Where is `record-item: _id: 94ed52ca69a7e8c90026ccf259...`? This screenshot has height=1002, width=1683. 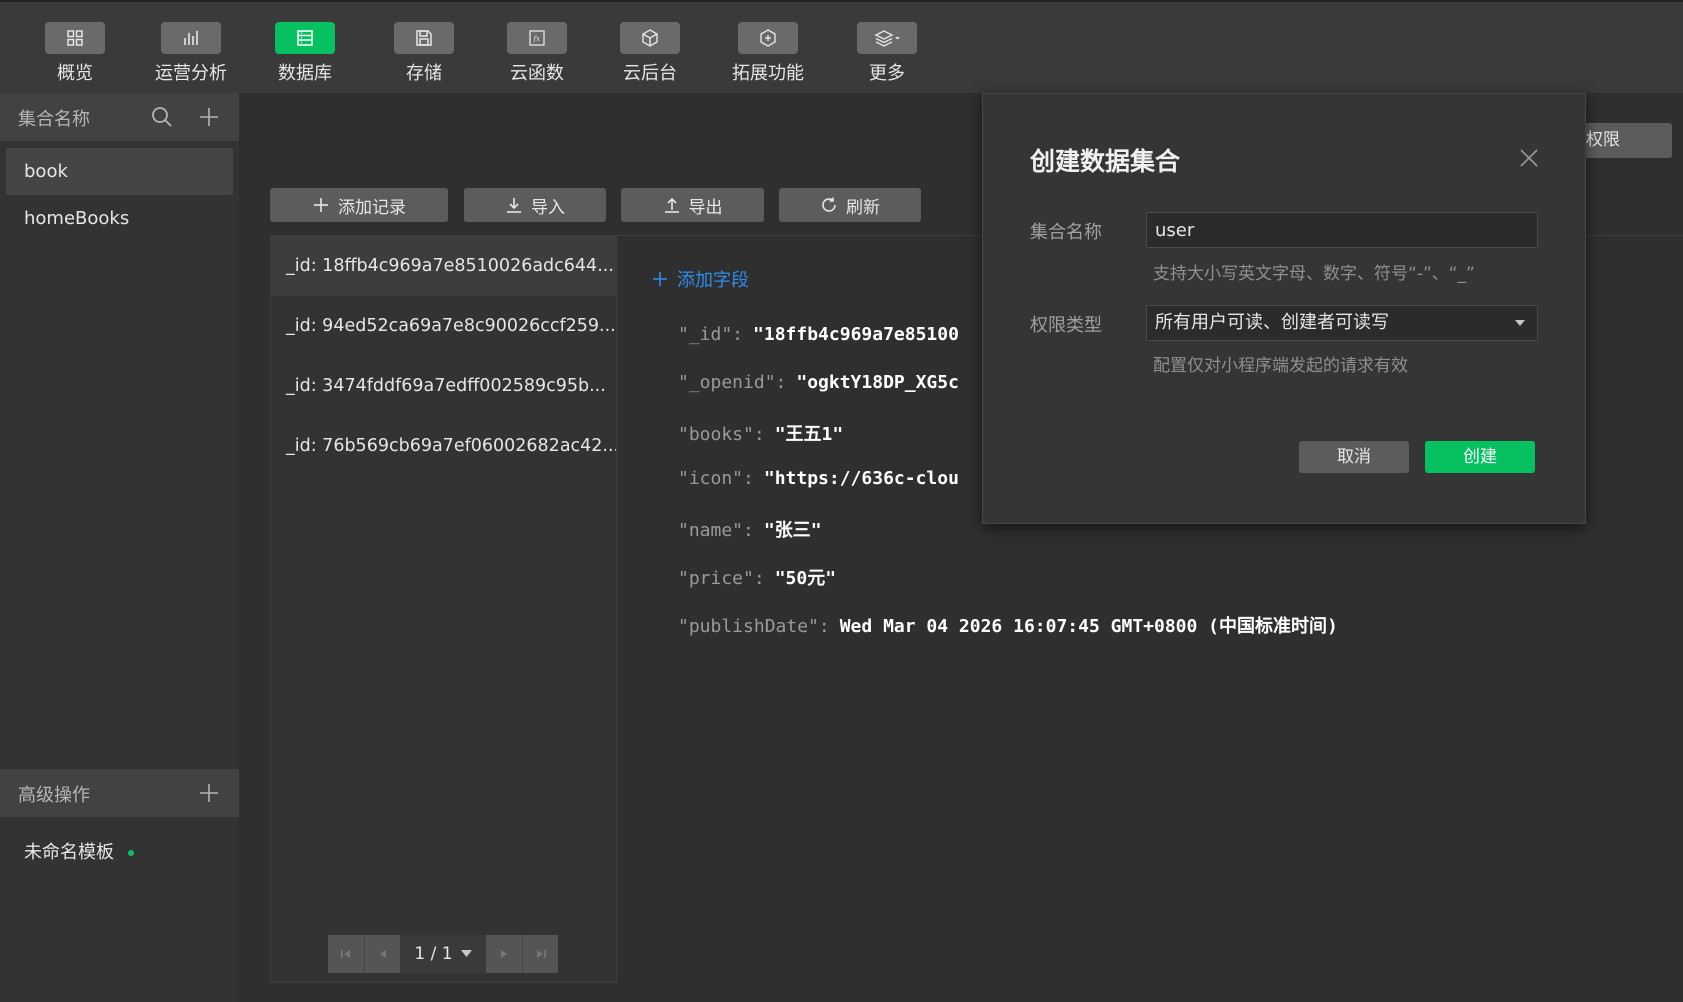
record-item: _id: 94ed52ca69a7e8c90026ccf259... is located at coordinates (443, 326).